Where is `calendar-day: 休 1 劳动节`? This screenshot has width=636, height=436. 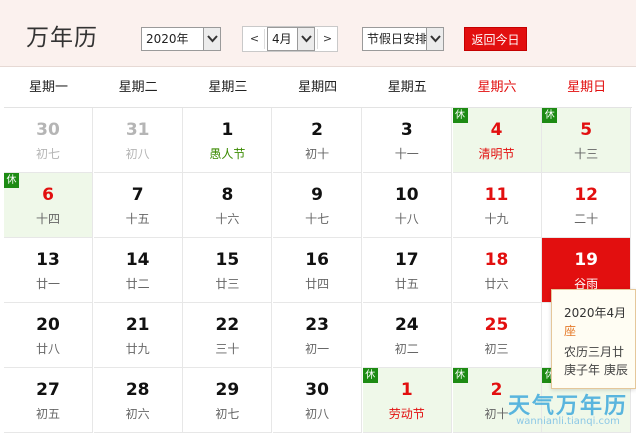 calendar-day: 休 1 劳动节 is located at coordinates (407, 400).